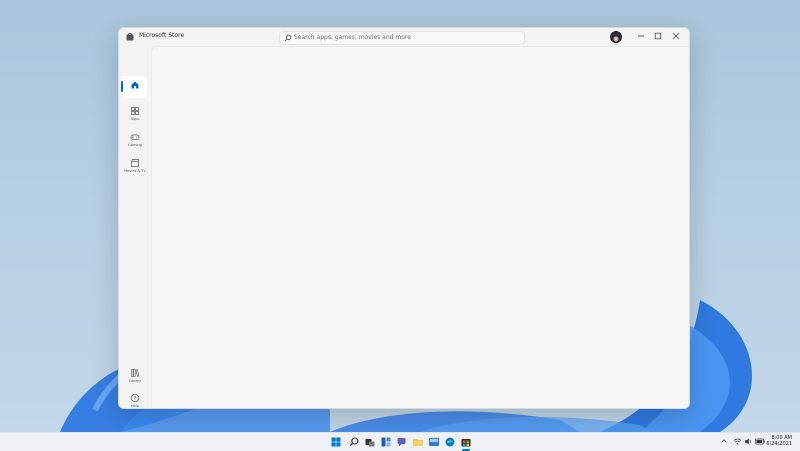  Describe the element at coordinates (162, 35) in the screenshot. I see `window-title: Microsoft Store` at that location.